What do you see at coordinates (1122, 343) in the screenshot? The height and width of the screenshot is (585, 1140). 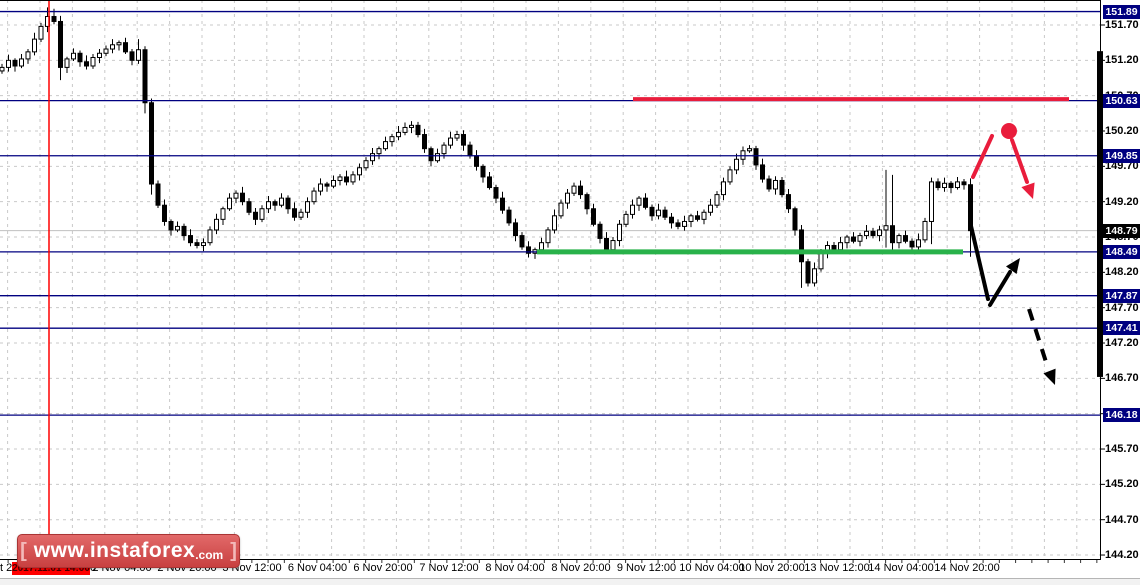 I see `price-axis-label: 147.20` at bounding box center [1122, 343].